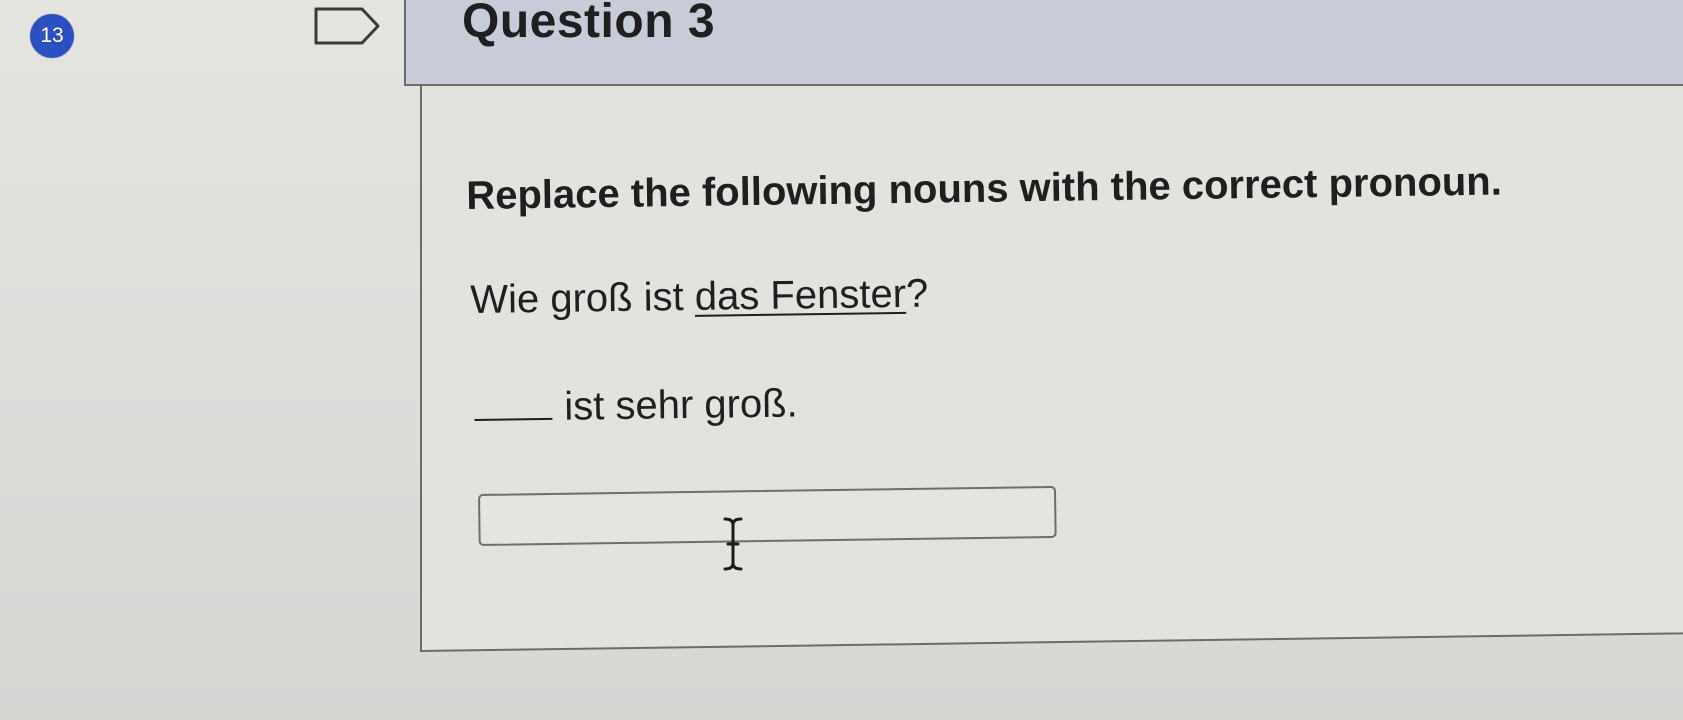 This screenshot has width=1683, height=720. What do you see at coordinates (917, 293) in the screenshot?
I see `prompt-question-mark: ?` at bounding box center [917, 293].